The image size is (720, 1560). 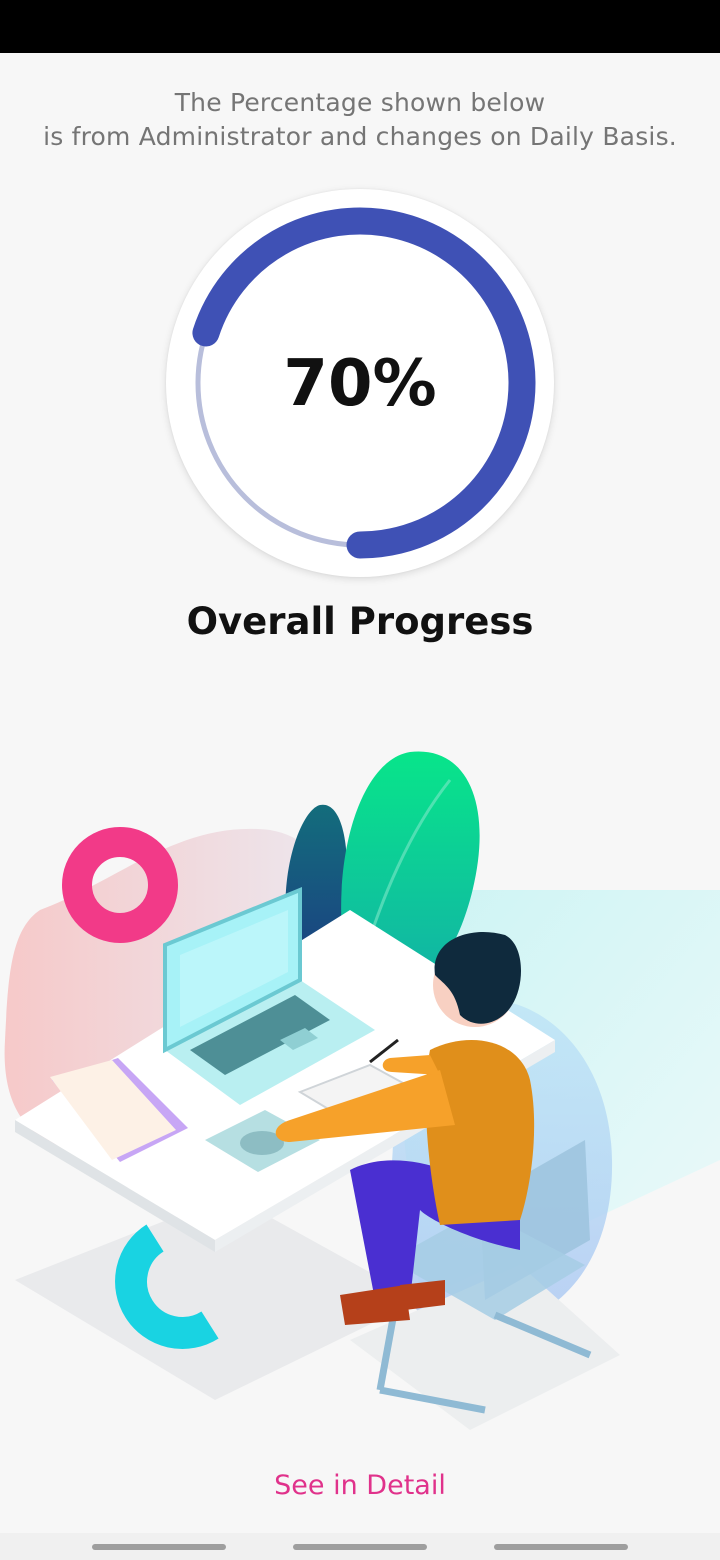 I want to click on person-torso-shape, so click(x=480, y=1132).